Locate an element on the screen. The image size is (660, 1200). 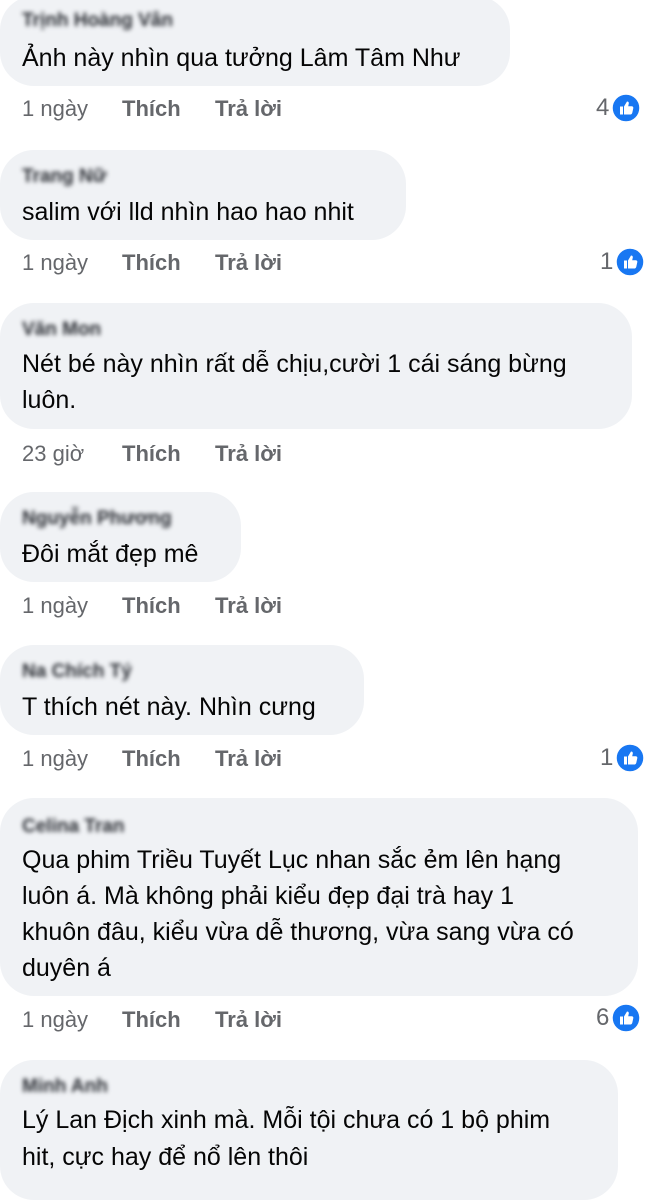
comment-bubble: Na Chích Tý T thích nét này. Nhìn cưng is located at coordinates (182, 690).